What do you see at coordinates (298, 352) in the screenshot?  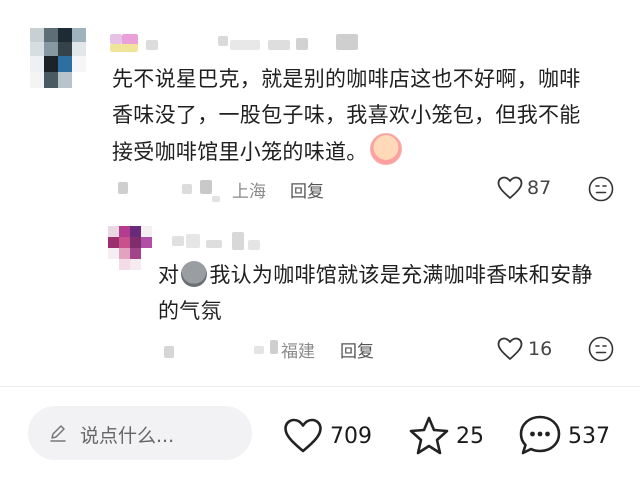 I see `location: 福建` at bounding box center [298, 352].